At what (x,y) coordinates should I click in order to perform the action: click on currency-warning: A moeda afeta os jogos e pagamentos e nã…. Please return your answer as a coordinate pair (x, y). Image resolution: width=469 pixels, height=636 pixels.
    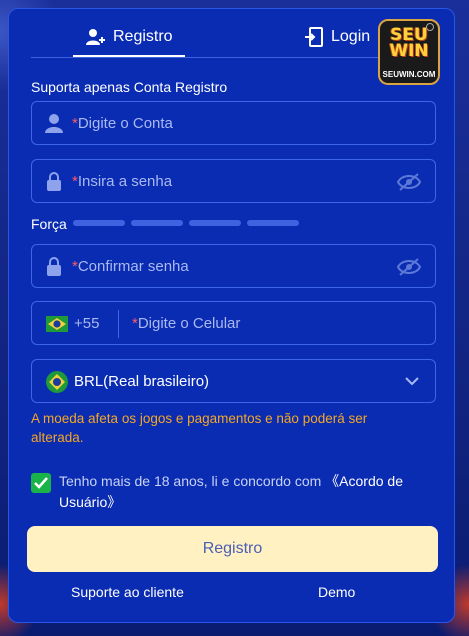
    Looking at the image, I should click on (199, 428).